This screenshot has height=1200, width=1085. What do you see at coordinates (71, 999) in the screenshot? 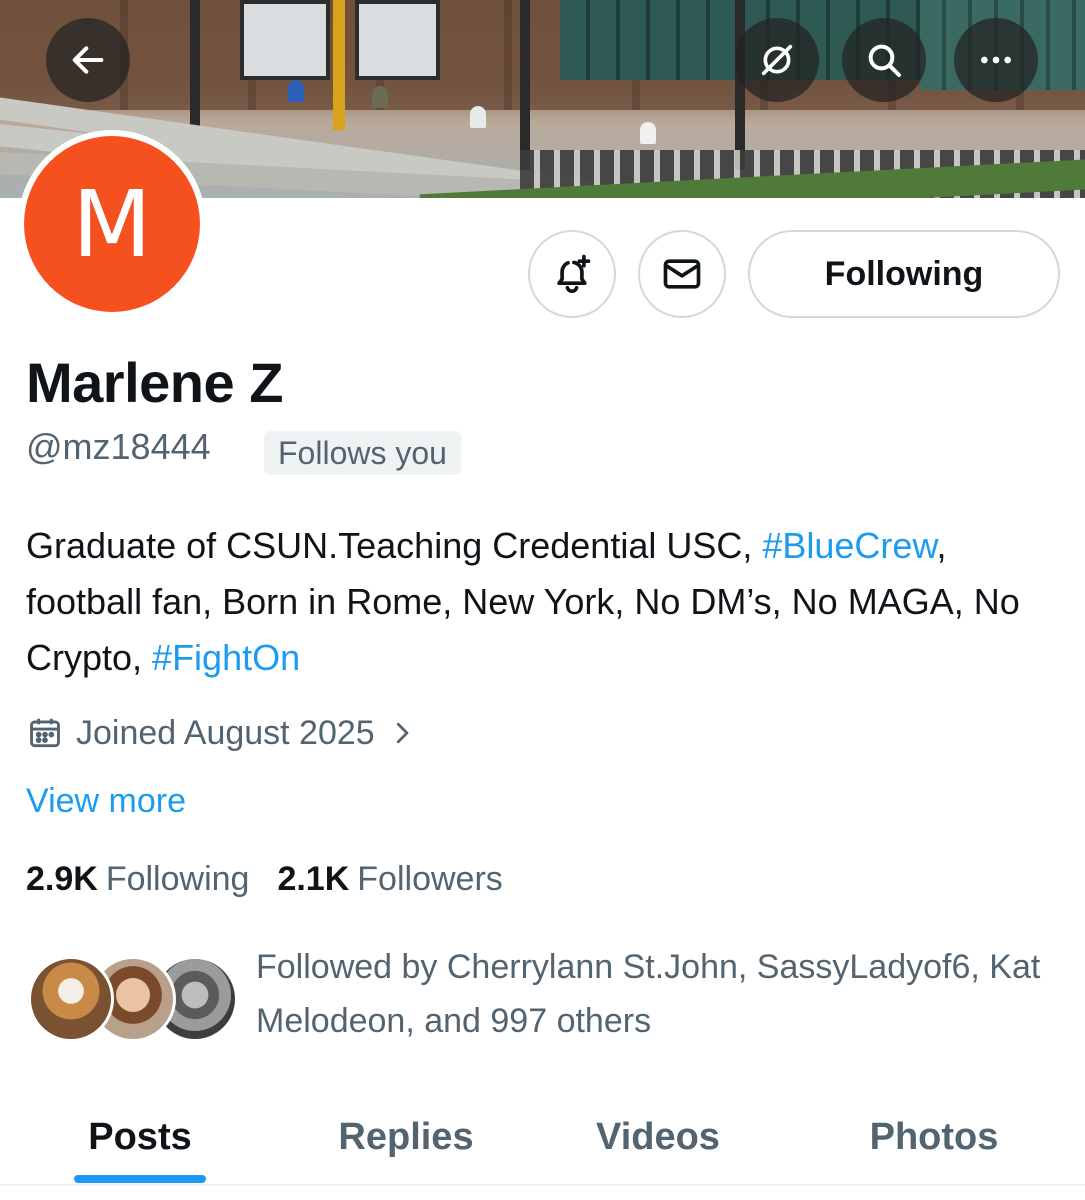
I see `mutual-avatar` at bounding box center [71, 999].